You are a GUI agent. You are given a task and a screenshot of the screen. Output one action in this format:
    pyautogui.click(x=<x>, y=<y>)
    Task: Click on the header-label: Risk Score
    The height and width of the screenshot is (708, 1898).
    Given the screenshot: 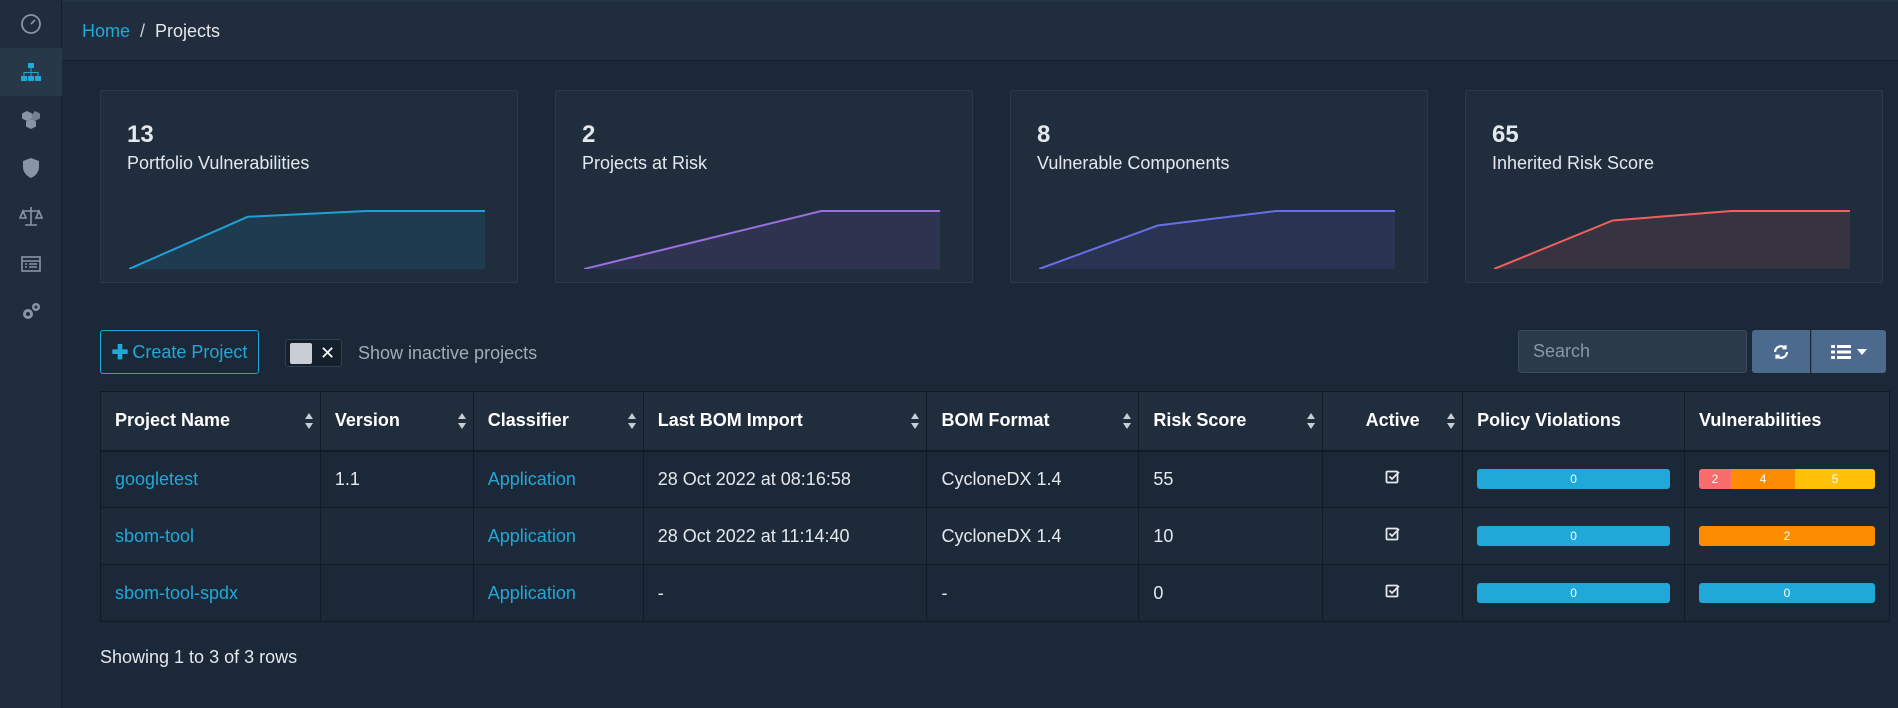 What is the action you would take?
    pyautogui.click(x=1200, y=420)
    